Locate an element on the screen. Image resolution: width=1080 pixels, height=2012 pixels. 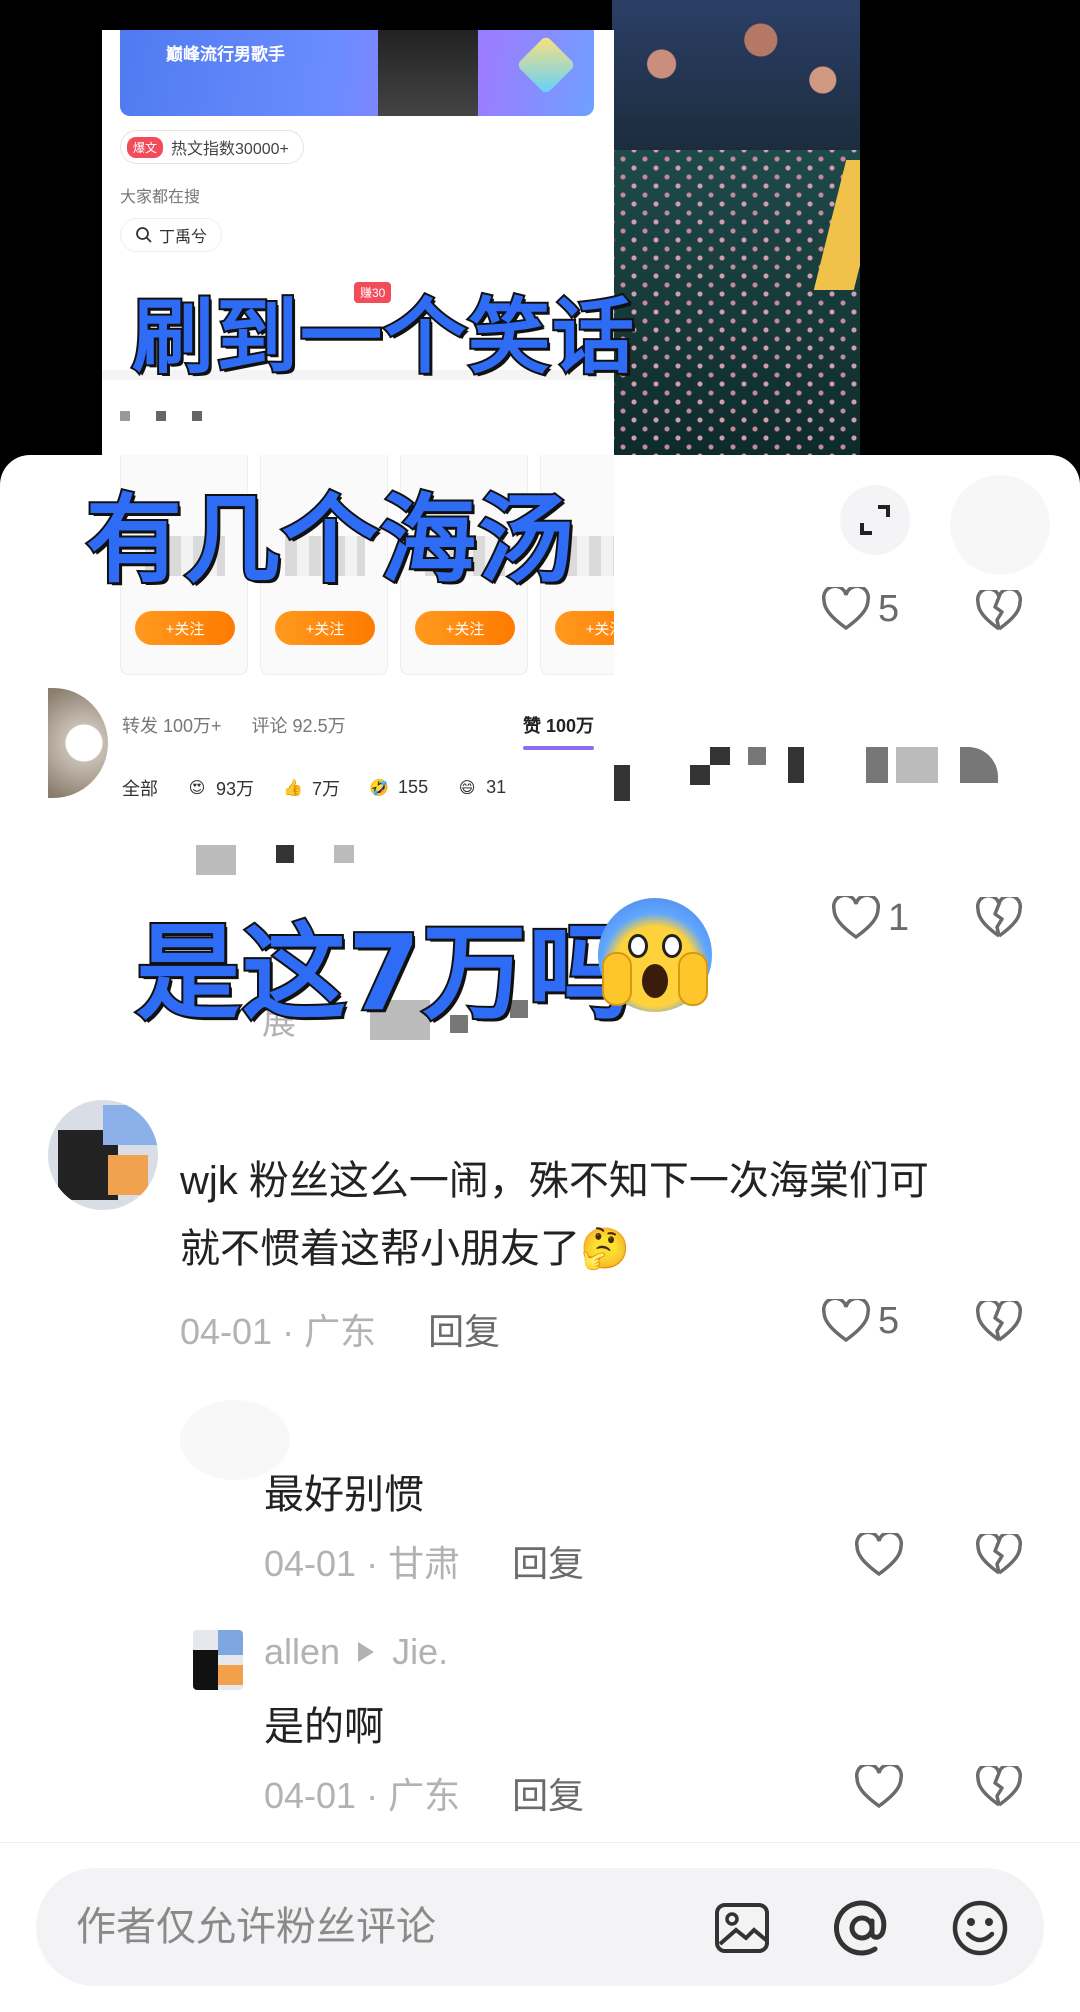
reaction-count: 31 is located at coordinates (496, 787).